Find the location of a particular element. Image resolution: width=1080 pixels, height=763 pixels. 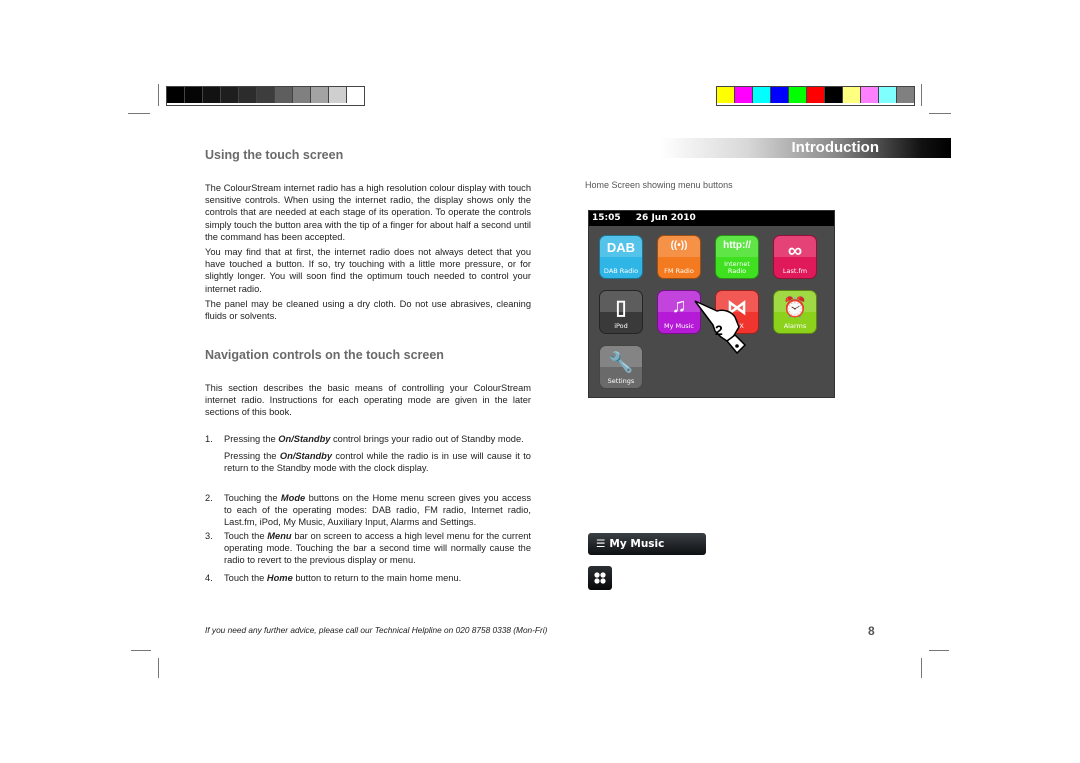

control-name: Menu is located at coordinates (279, 536).